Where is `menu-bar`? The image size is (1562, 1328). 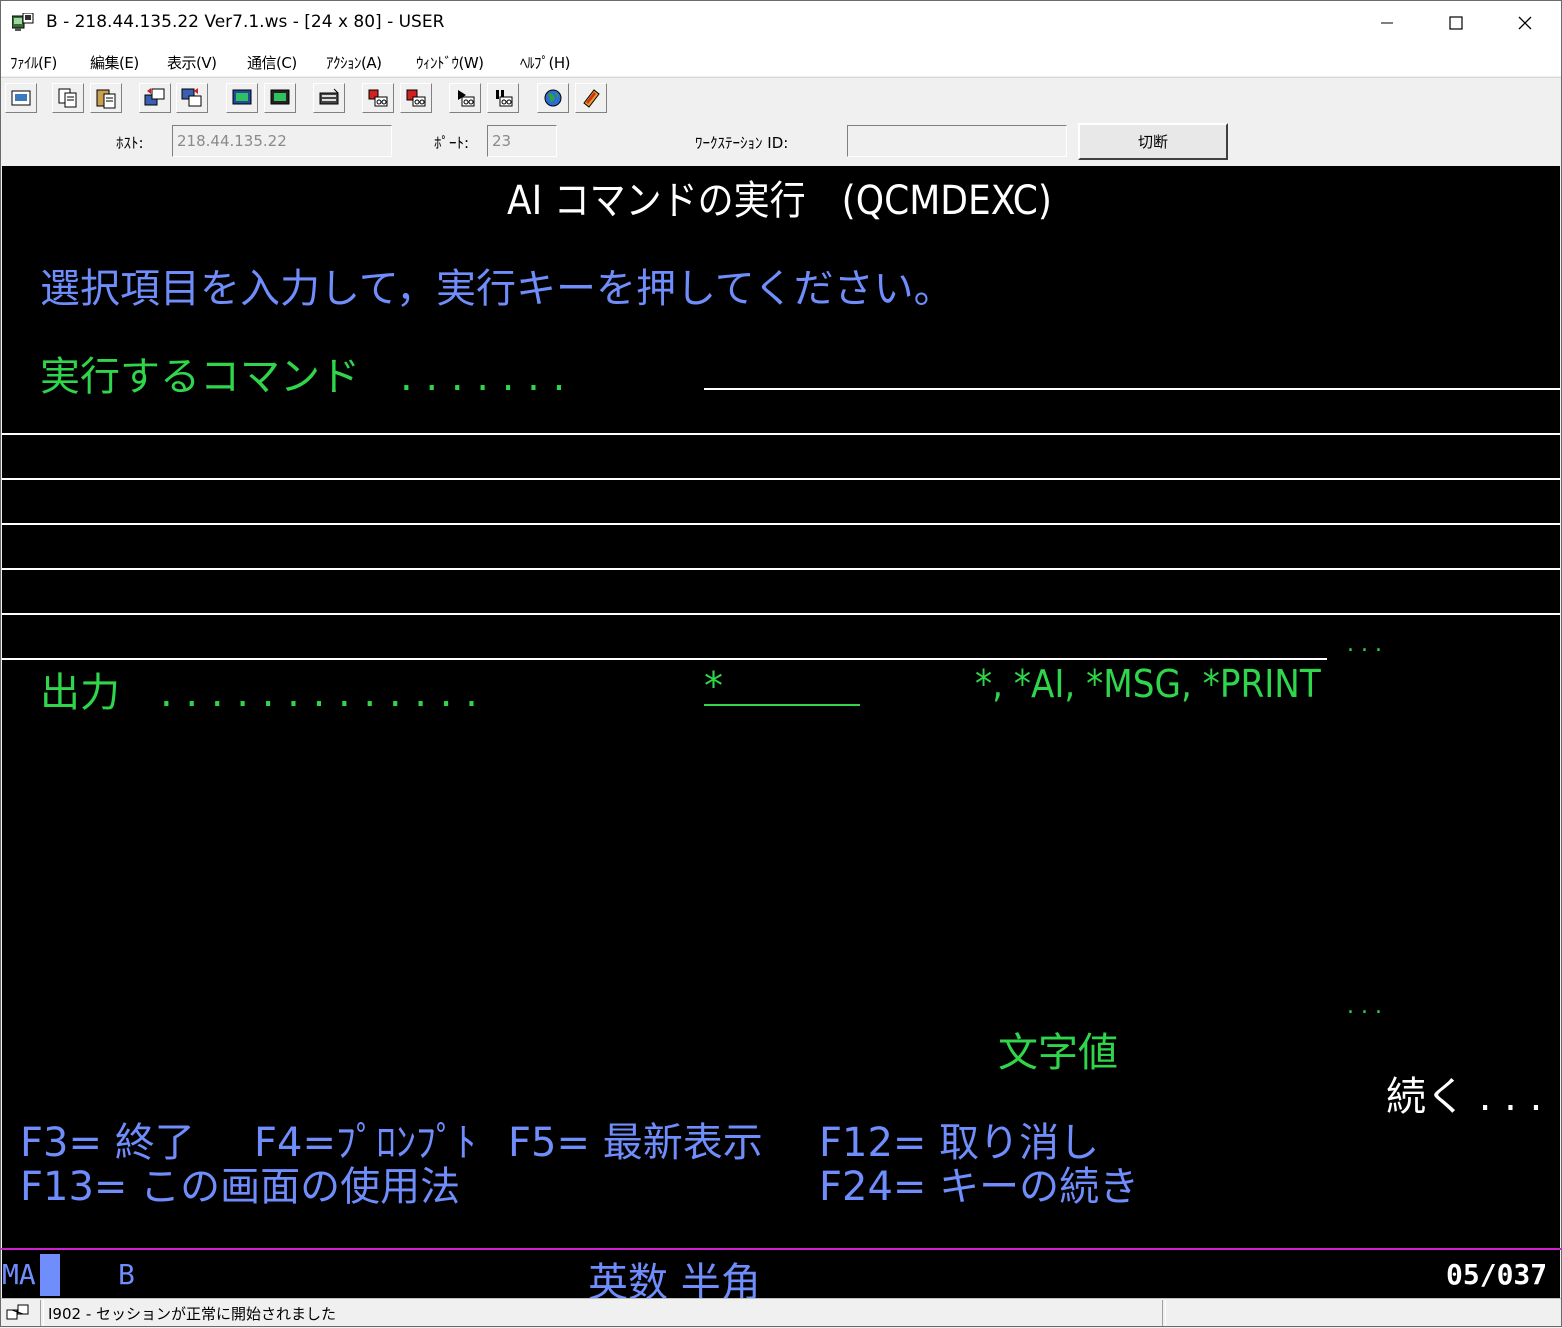
menu-bar is located at coordinates (781, 61).